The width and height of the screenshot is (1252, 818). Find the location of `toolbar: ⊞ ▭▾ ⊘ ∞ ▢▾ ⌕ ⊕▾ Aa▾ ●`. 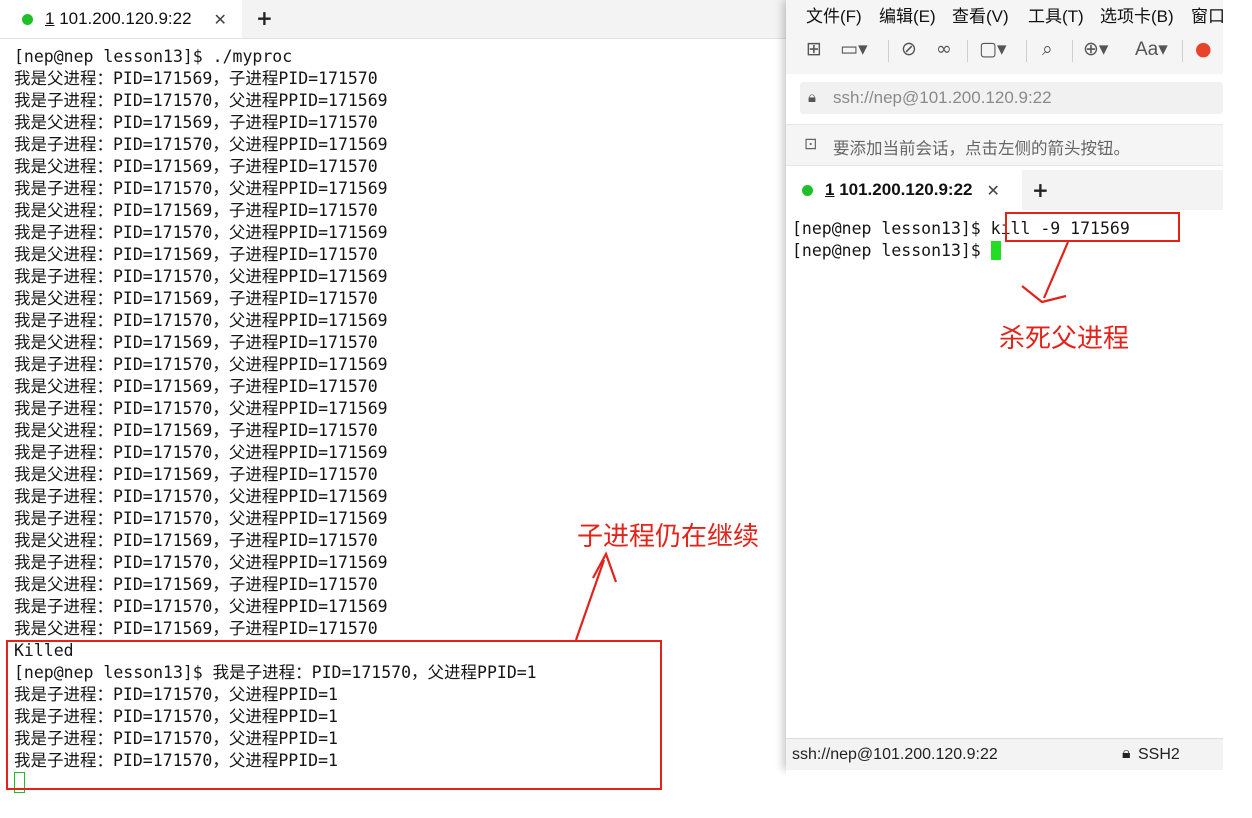

toolbar: ⊞ ▭▾ ⊘ ∞ ▢▾ ⌕ ⊕▾ Aa▾ ● is located at coordinates (1004, 50).